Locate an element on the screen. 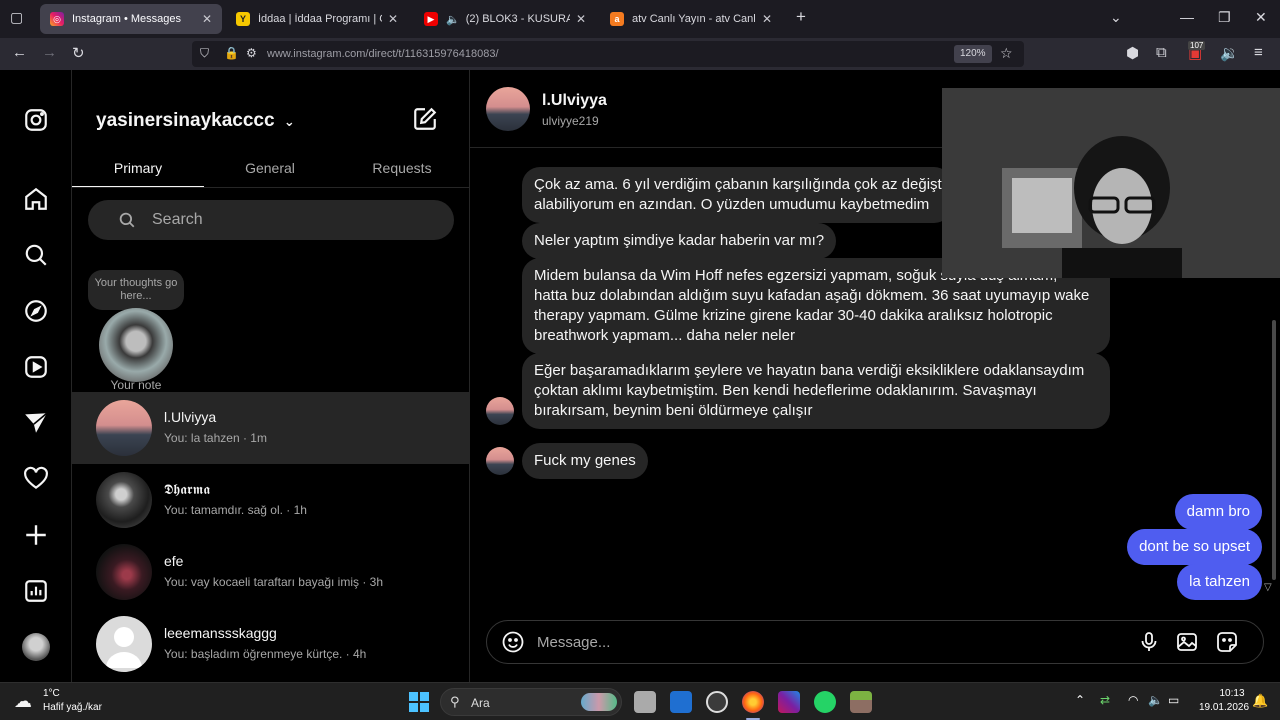  outgoing-message: damn bro is located at coordinates (1218, 512).